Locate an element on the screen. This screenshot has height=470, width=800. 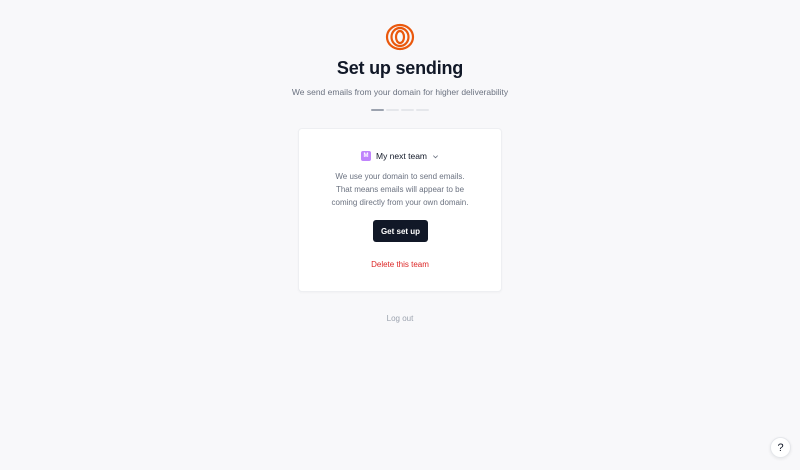
description-line: coming directly from your own domain. is located at coordinates (400, 202).